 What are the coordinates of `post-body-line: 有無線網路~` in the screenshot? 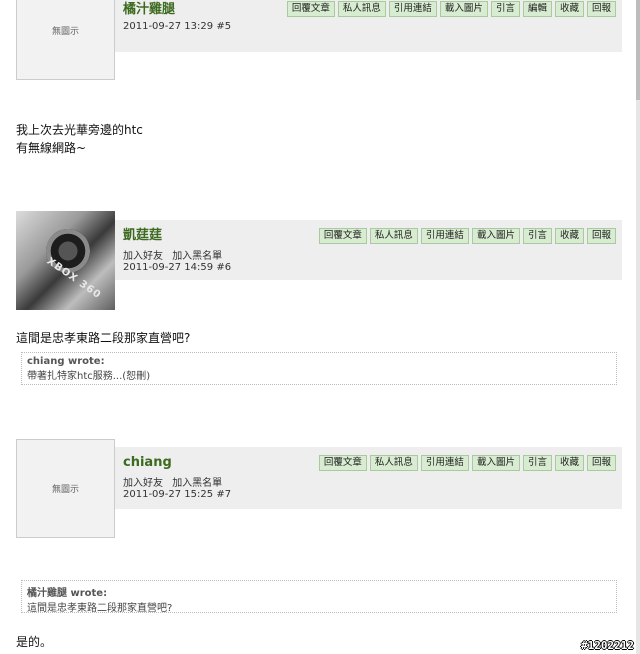 It's located at (51, 148).